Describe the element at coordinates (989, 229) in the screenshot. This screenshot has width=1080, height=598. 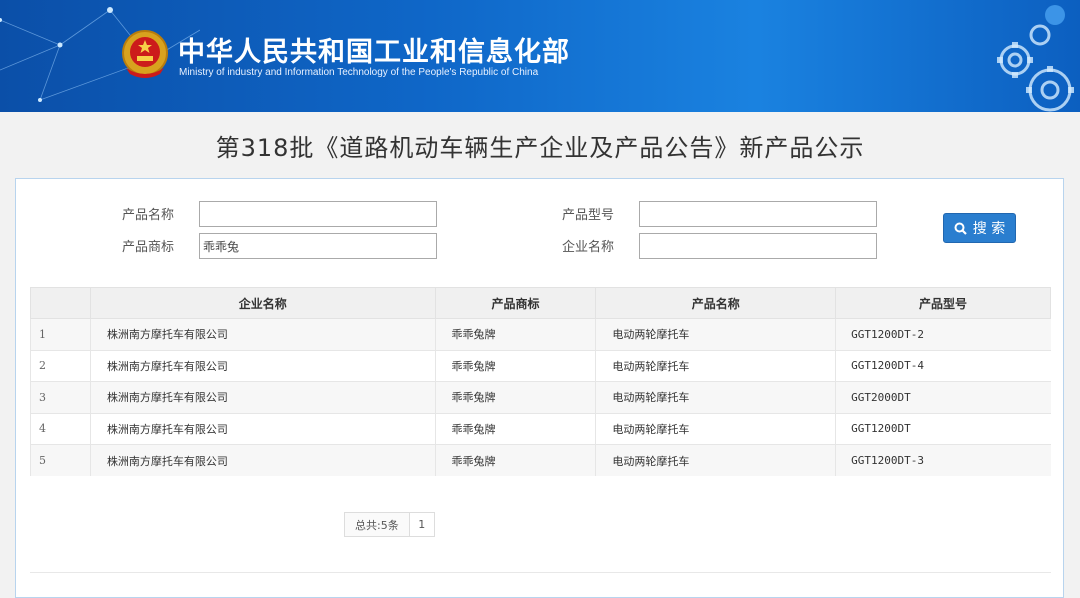
I see `search-button-label: 搜 索` at that location.